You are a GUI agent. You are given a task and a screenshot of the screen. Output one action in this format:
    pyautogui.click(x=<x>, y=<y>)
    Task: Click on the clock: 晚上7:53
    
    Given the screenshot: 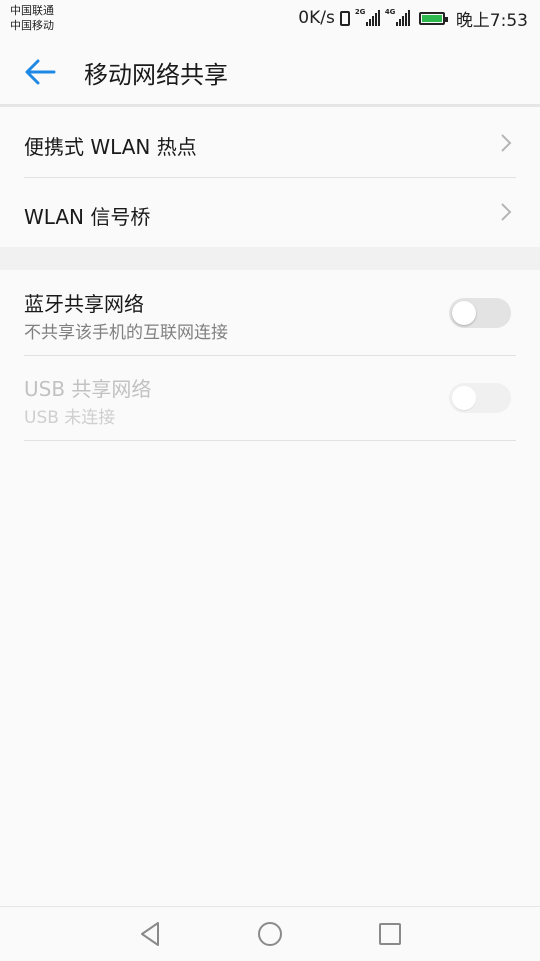 What is the action you would take?
    pyautogui.click(x=491, y=20)
    